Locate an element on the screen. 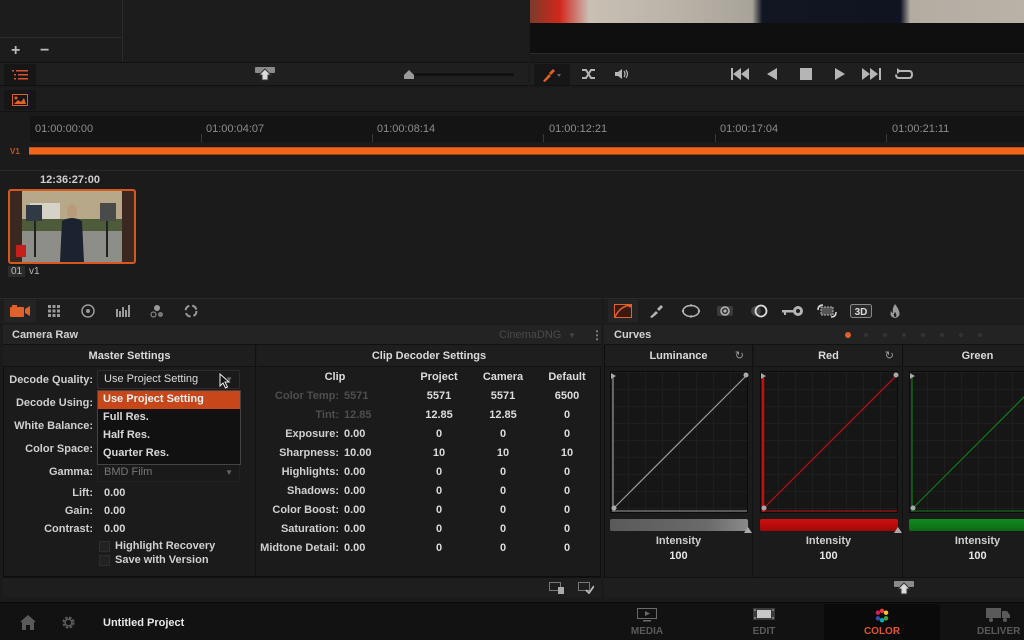  video-track-clip-bar is located at coordinates (526, 151).